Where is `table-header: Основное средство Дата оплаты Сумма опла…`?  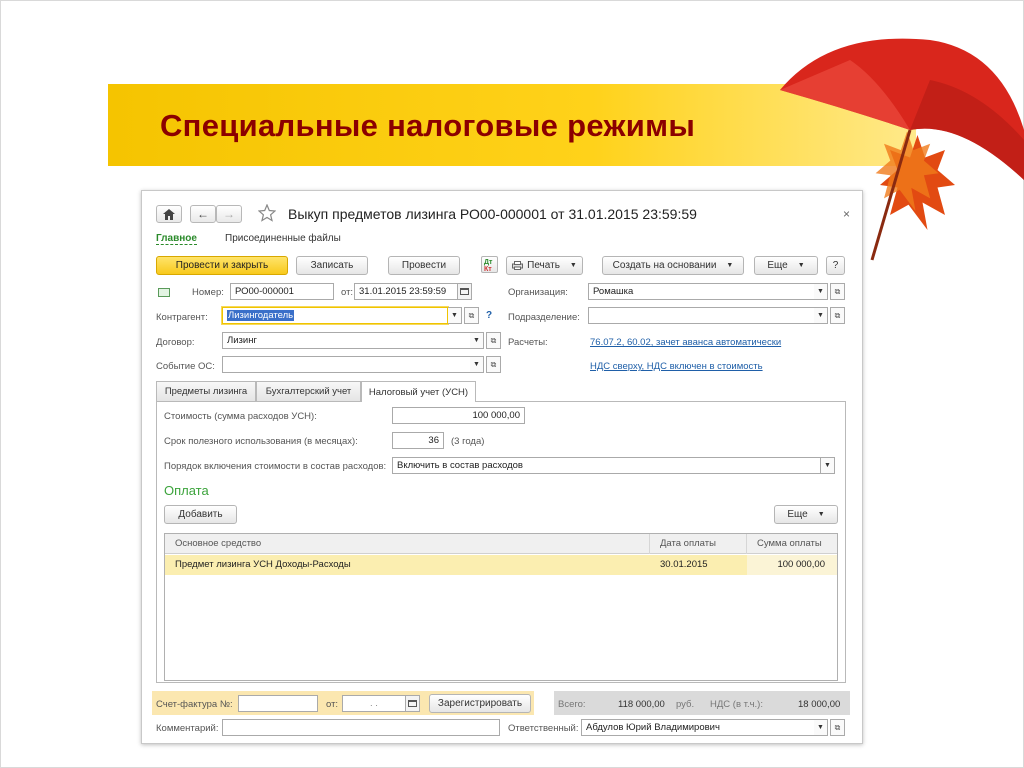 table-header: Основное средство Дата оплаты Сумма опла… is located at coordinates (501, 544).